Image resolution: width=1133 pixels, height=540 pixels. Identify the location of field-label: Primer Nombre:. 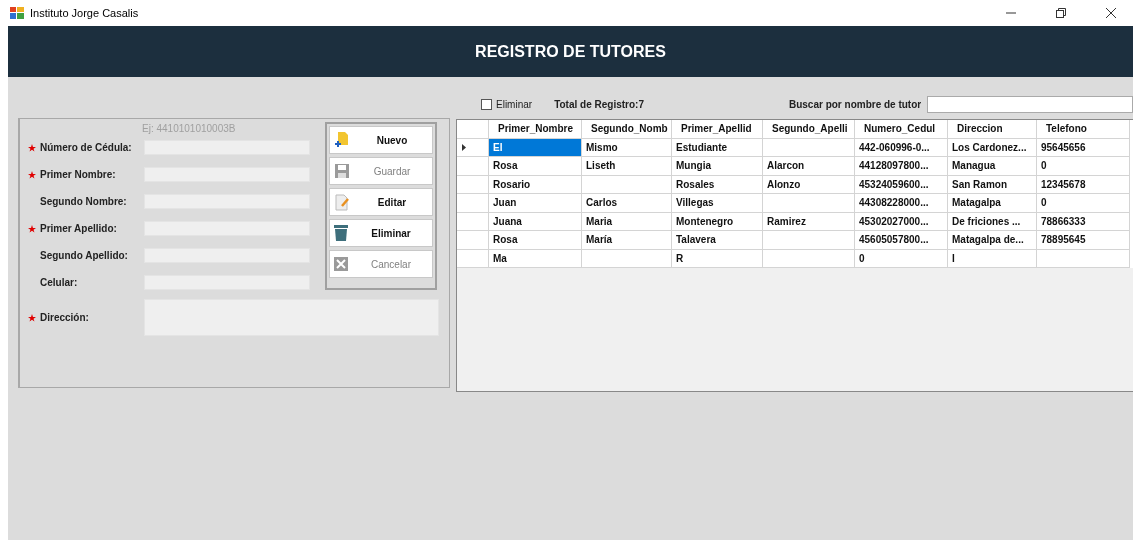
(78, 174).